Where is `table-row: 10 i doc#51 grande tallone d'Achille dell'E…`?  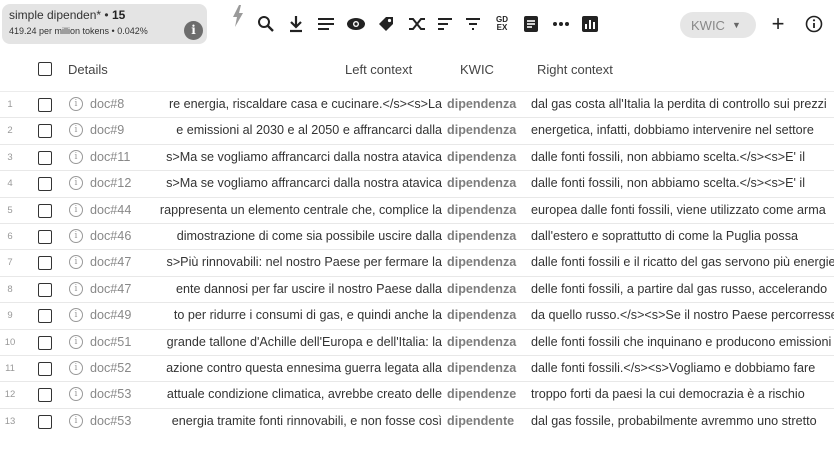 table-row: 10 i doc#51 grande tallone d'Achille dell'E… is located at coordinates (417, 341).